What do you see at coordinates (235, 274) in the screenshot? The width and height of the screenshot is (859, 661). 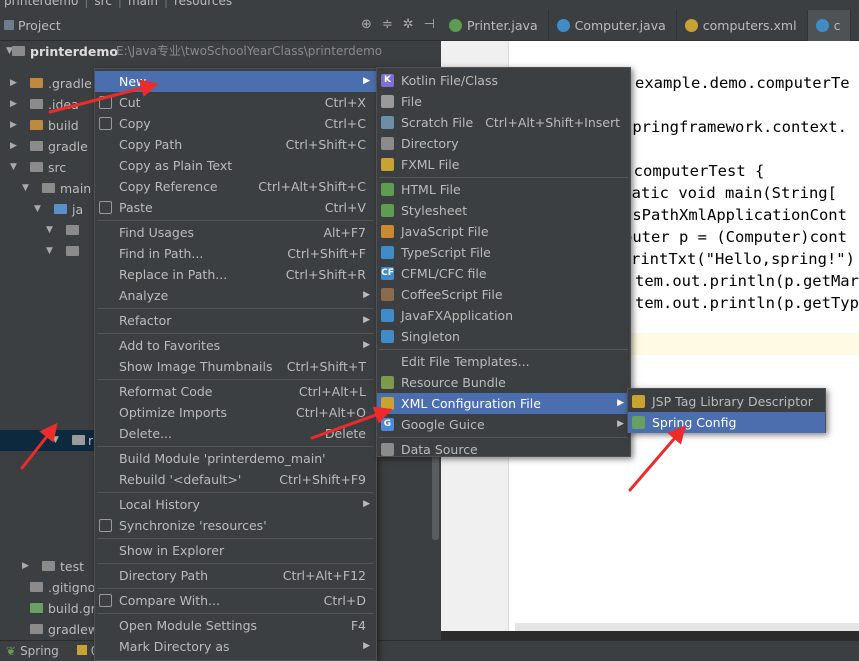 I see `menu-item-replace-in-path: Replace in Path... Ctrl+Shift+R` at bounding box center [235, 274].